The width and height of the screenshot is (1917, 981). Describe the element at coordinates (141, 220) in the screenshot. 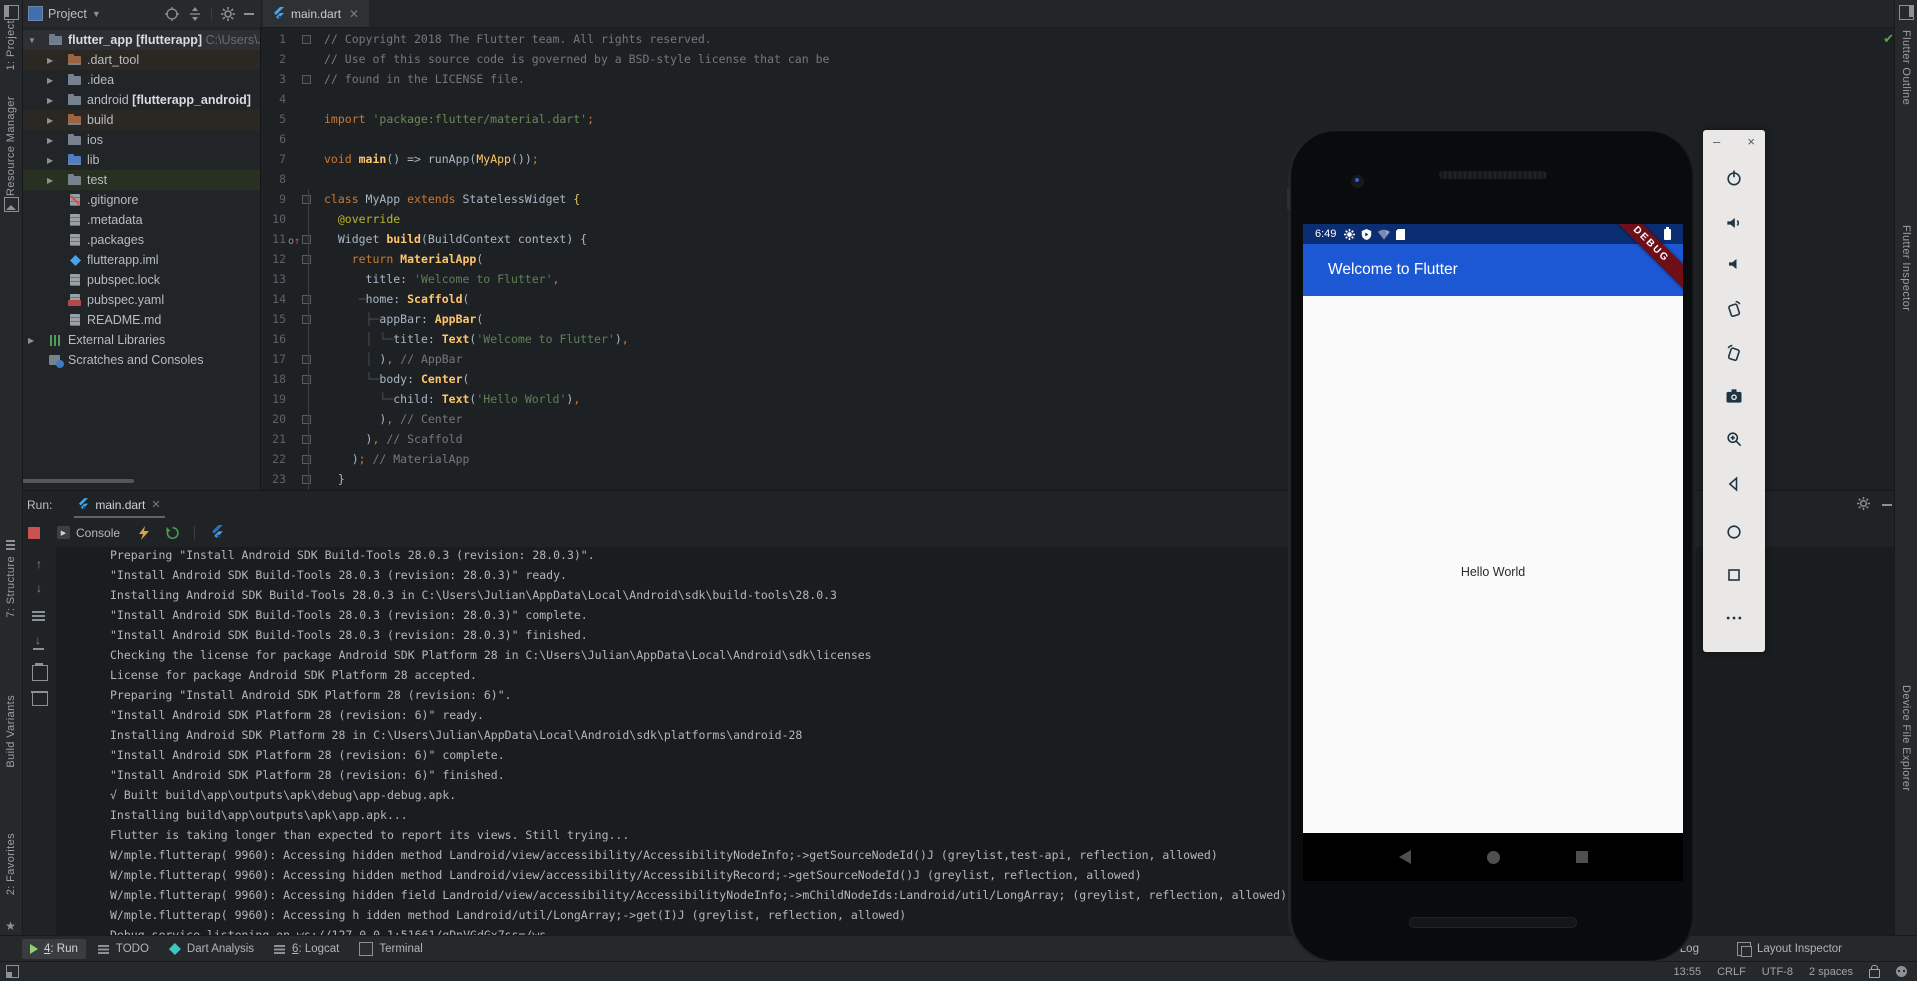

I see `tree-item--metadata: .metadata` at that location.